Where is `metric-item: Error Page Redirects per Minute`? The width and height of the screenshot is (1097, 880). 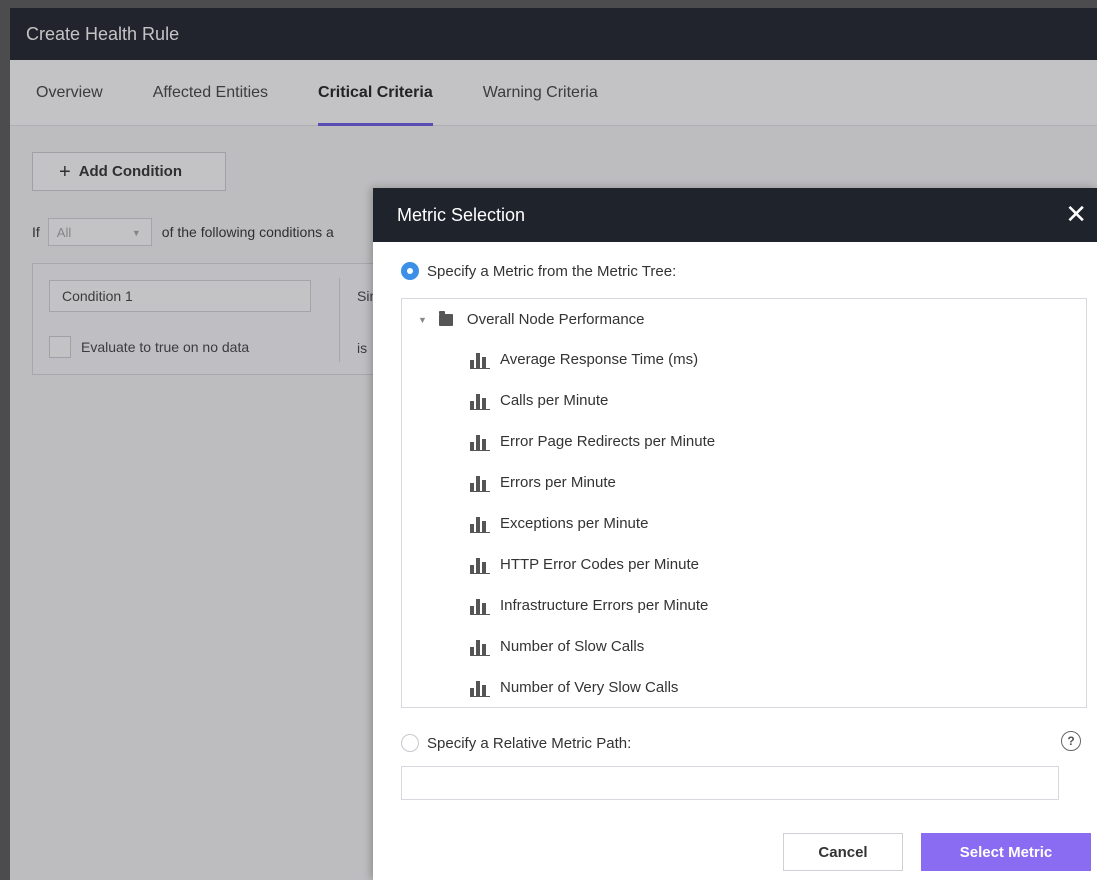 metric-item: Error Page Redirects per Minute is located at coordinates (592, 441).